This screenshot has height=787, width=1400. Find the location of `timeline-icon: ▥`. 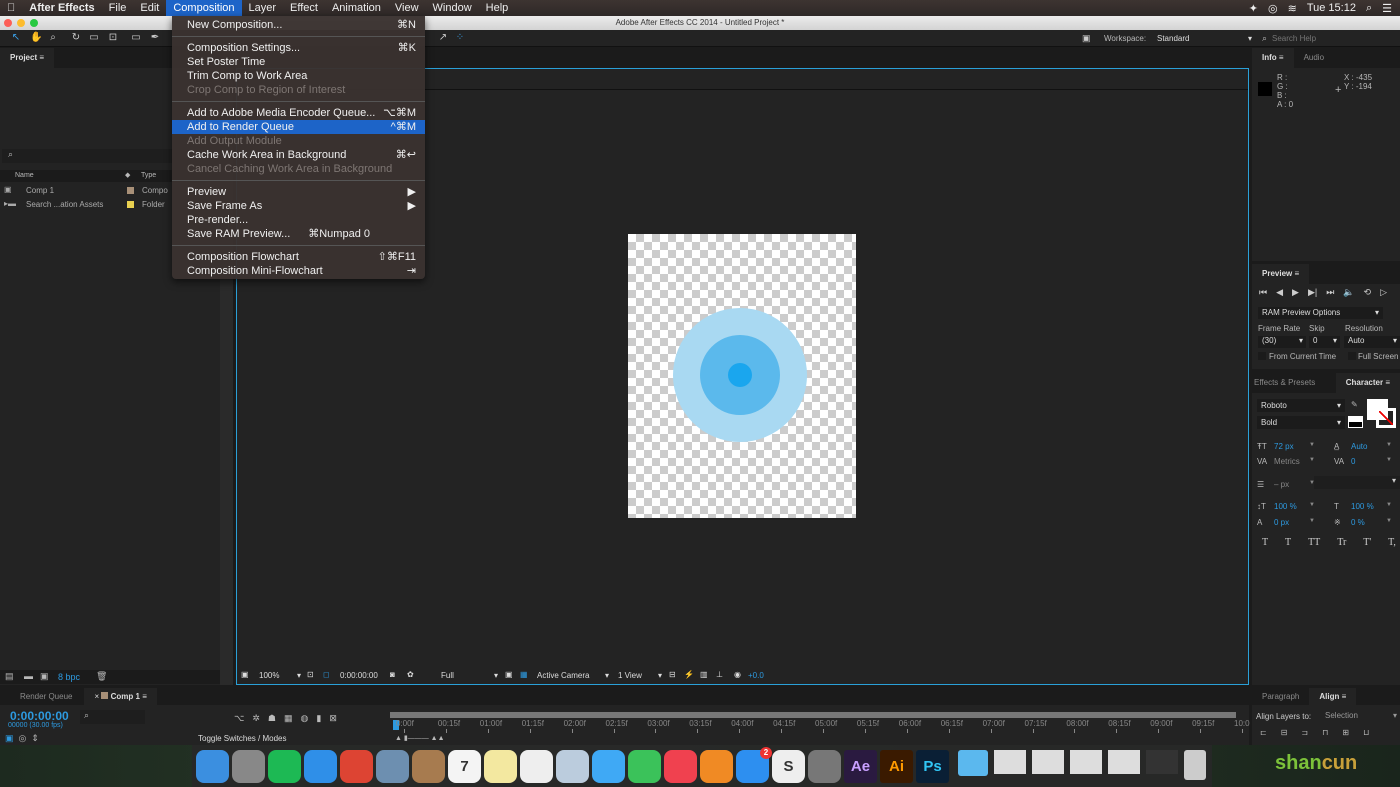

timeline-icon: ▥ is located at coordinates (704, 674).